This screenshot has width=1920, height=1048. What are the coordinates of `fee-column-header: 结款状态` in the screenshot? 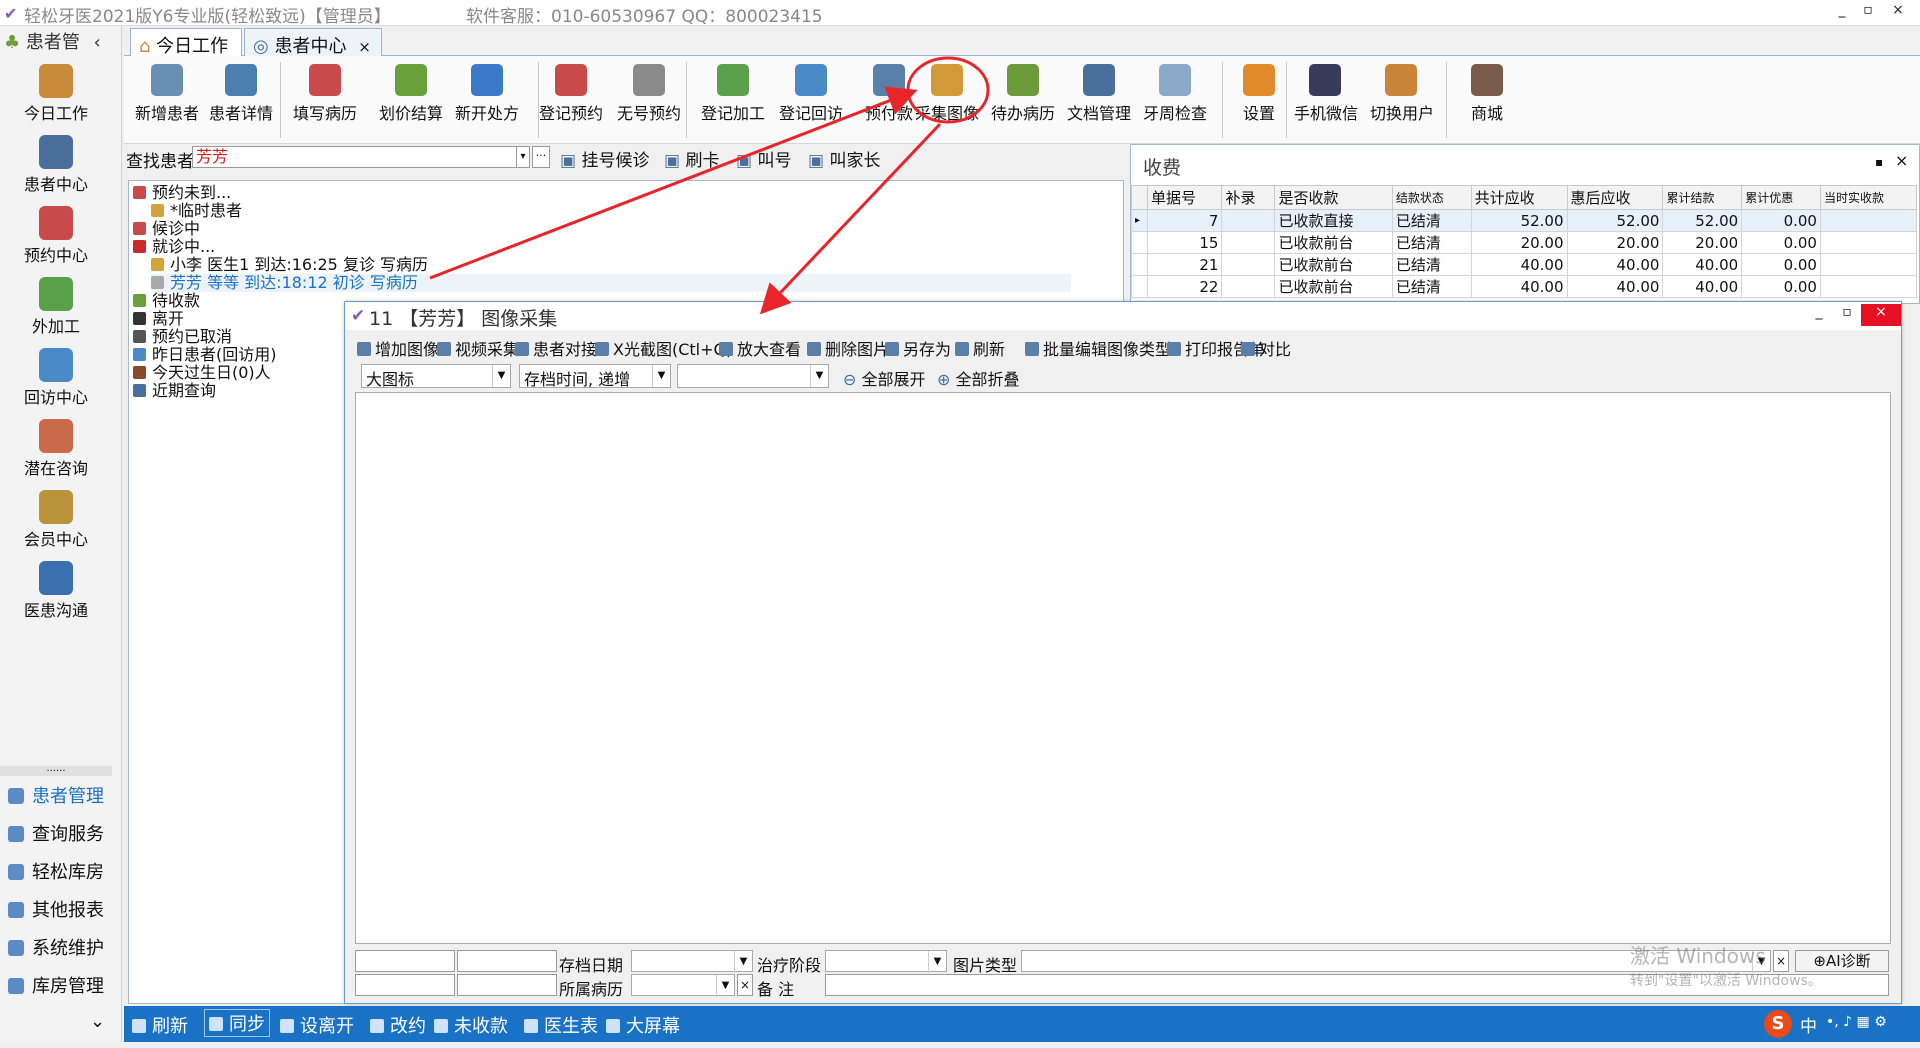 It's located at (1431, 197).